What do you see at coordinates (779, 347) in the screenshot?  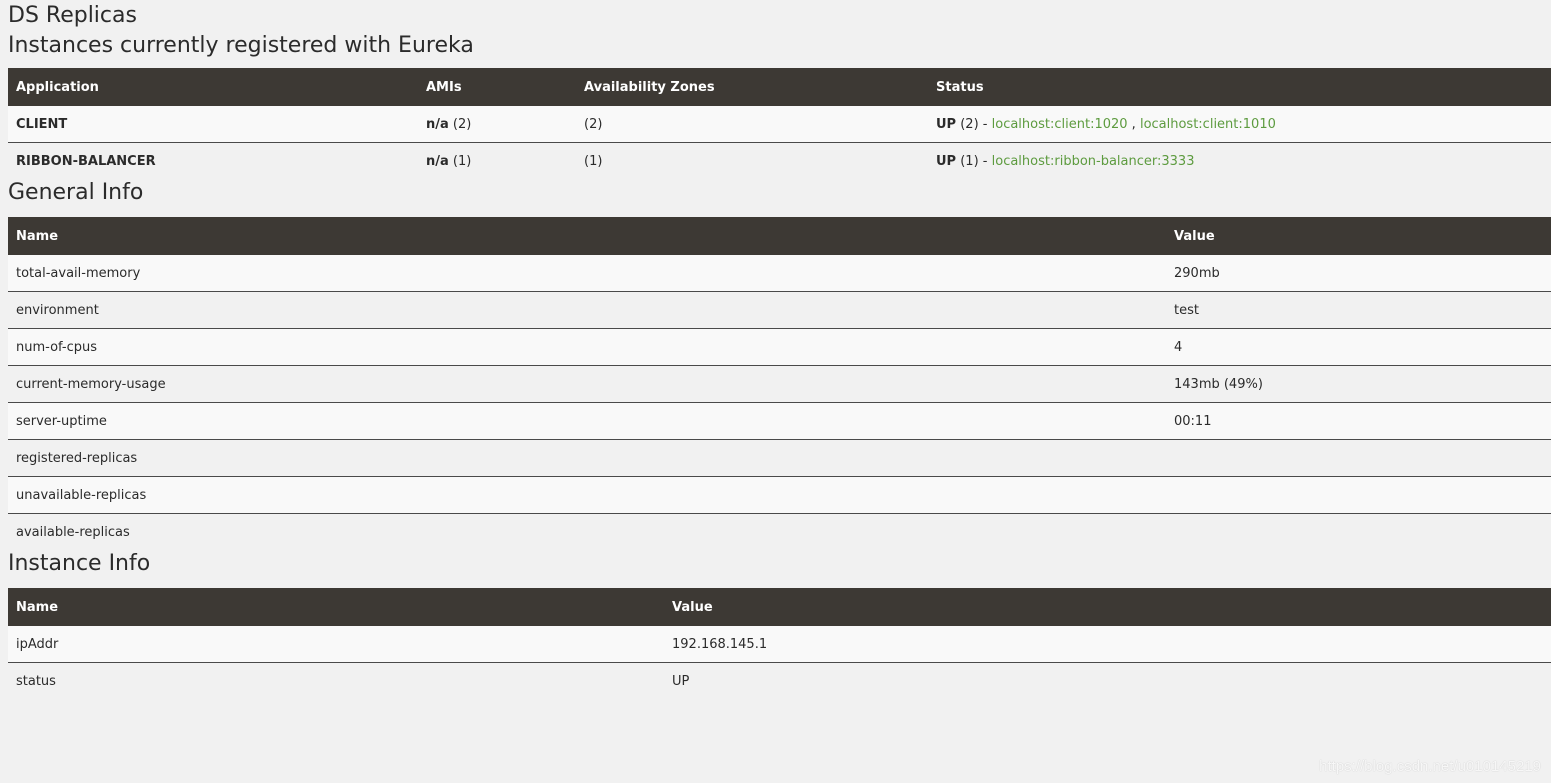 I see `table-row: num-of-cpus 4` at bounding box center [779, 347].